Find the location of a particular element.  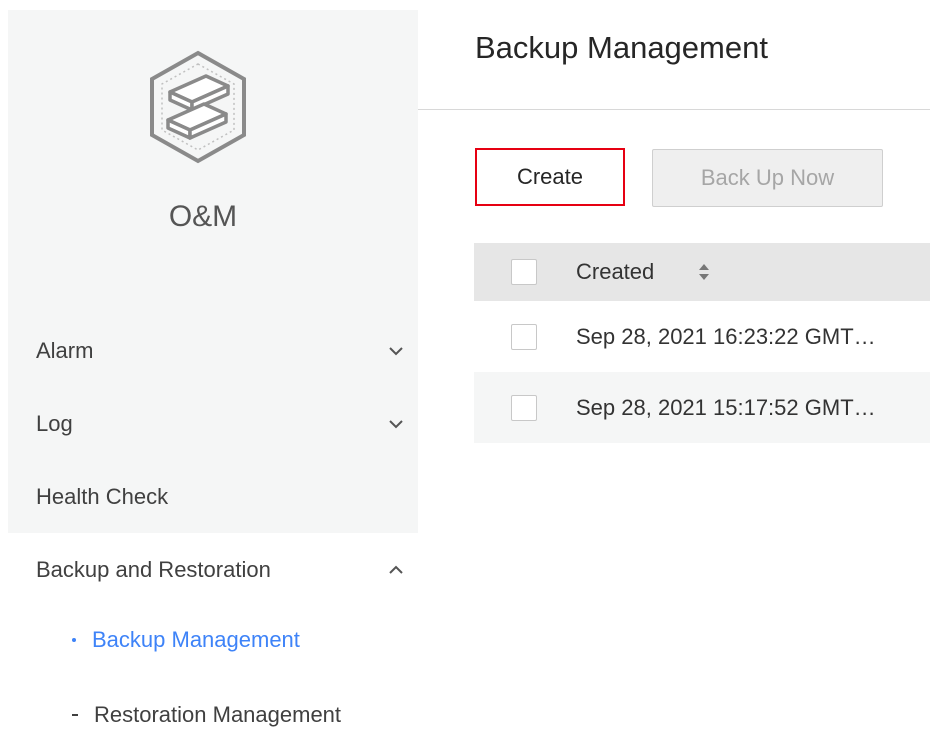

chevron-up-icon is located at coordinates (396, 569).